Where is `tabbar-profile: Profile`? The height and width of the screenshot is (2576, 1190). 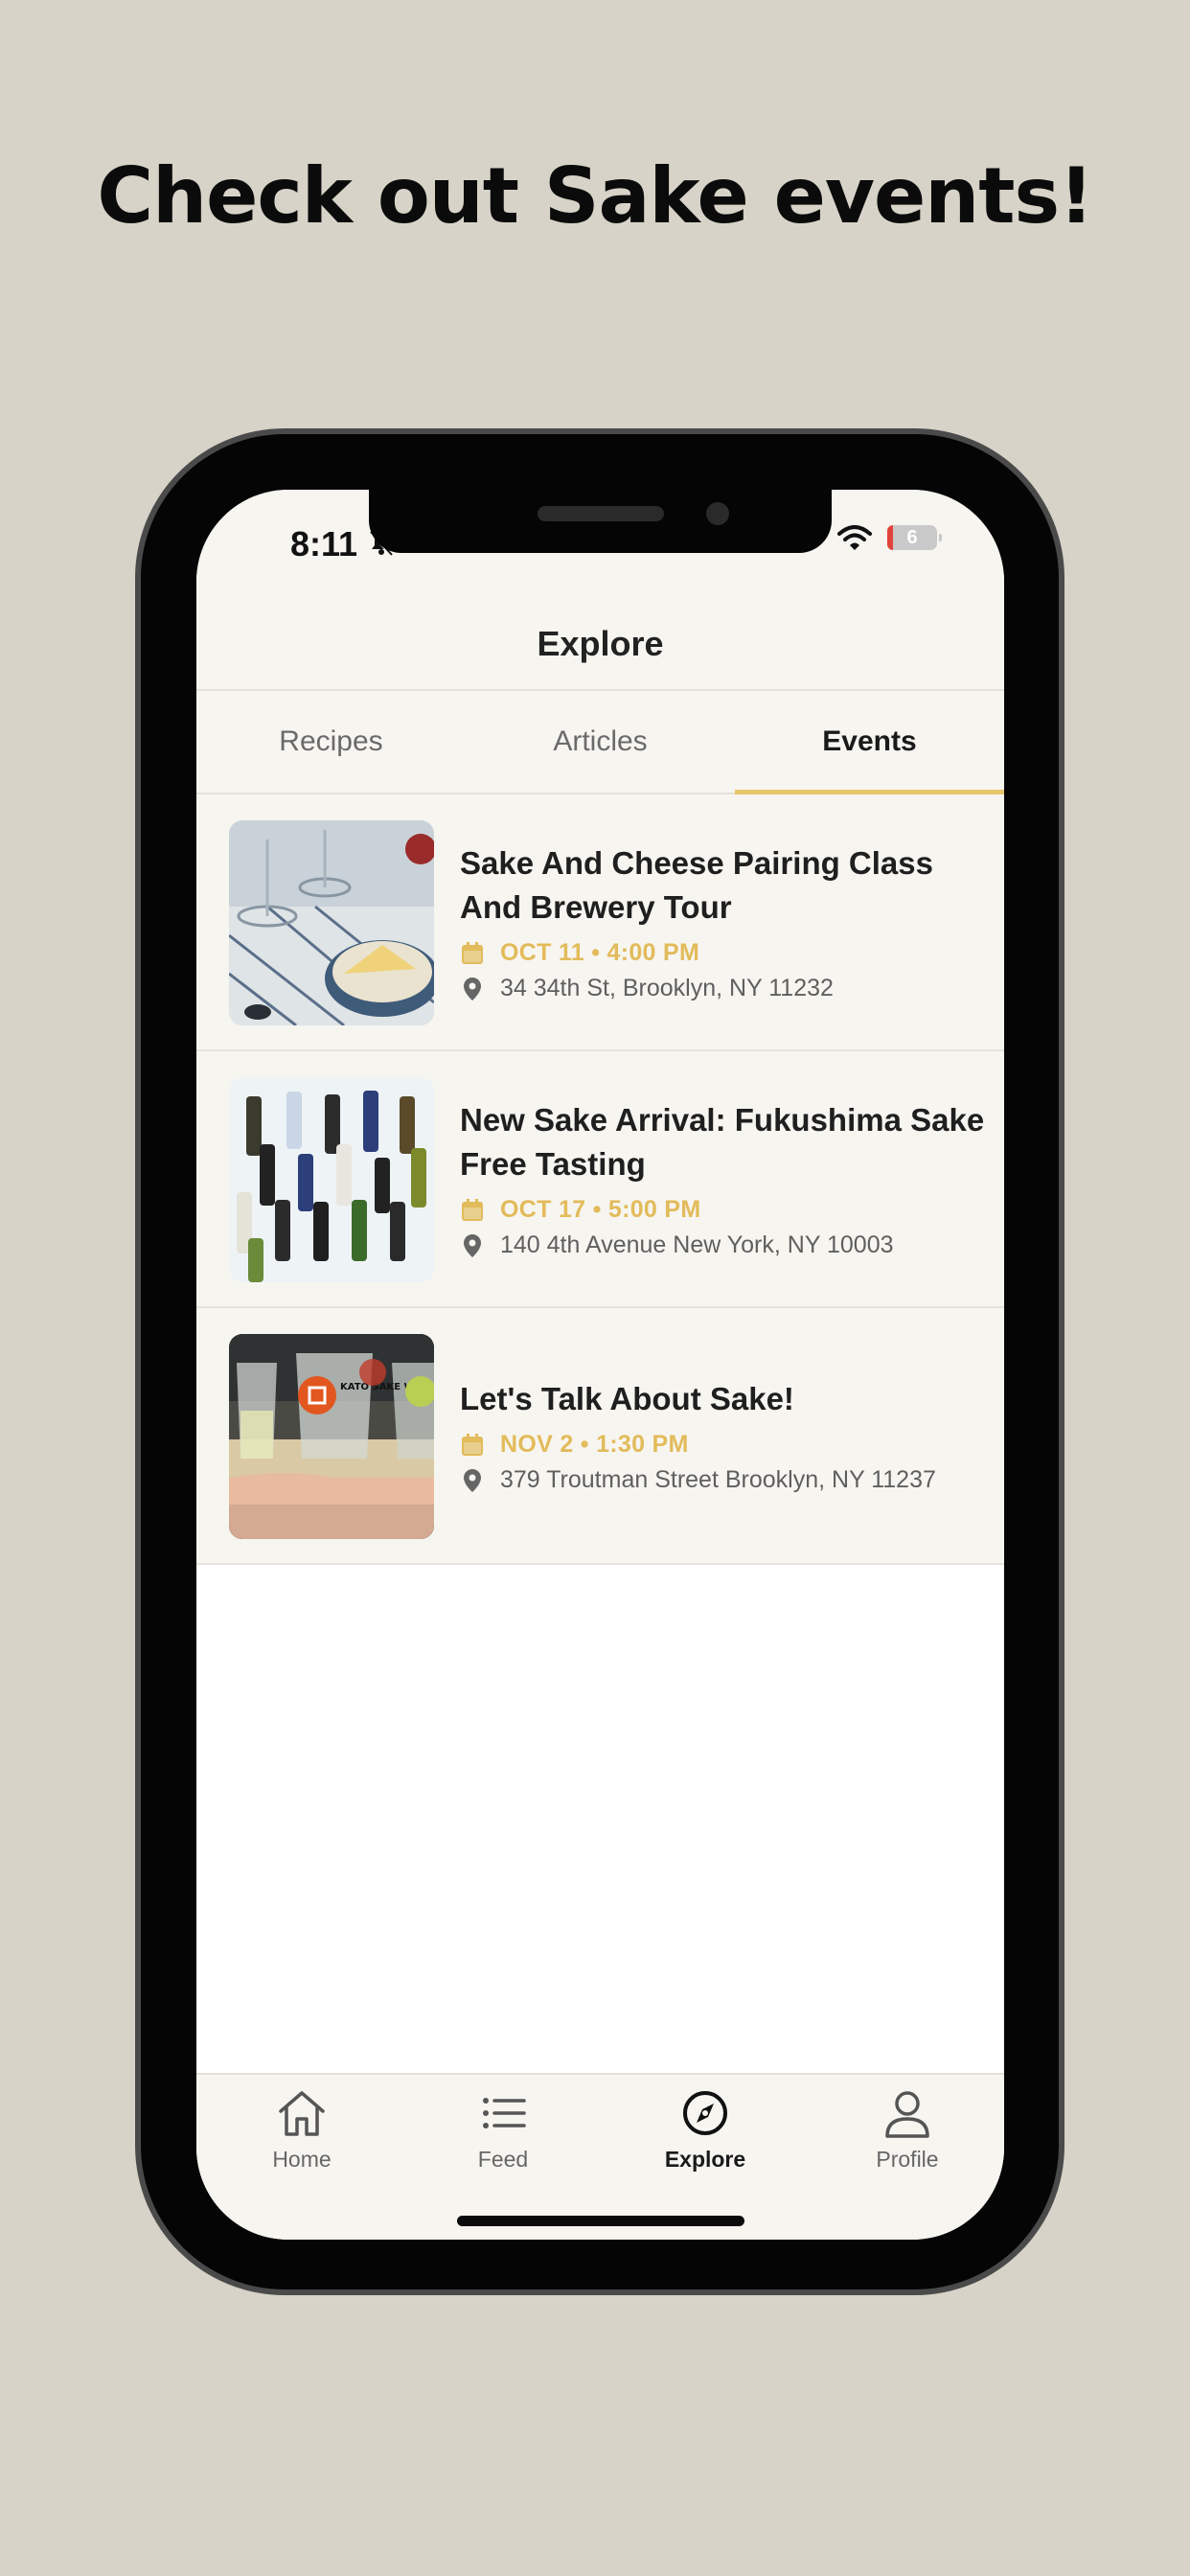 tabbar-profile: Profile is located at coordinates (907, 2130).